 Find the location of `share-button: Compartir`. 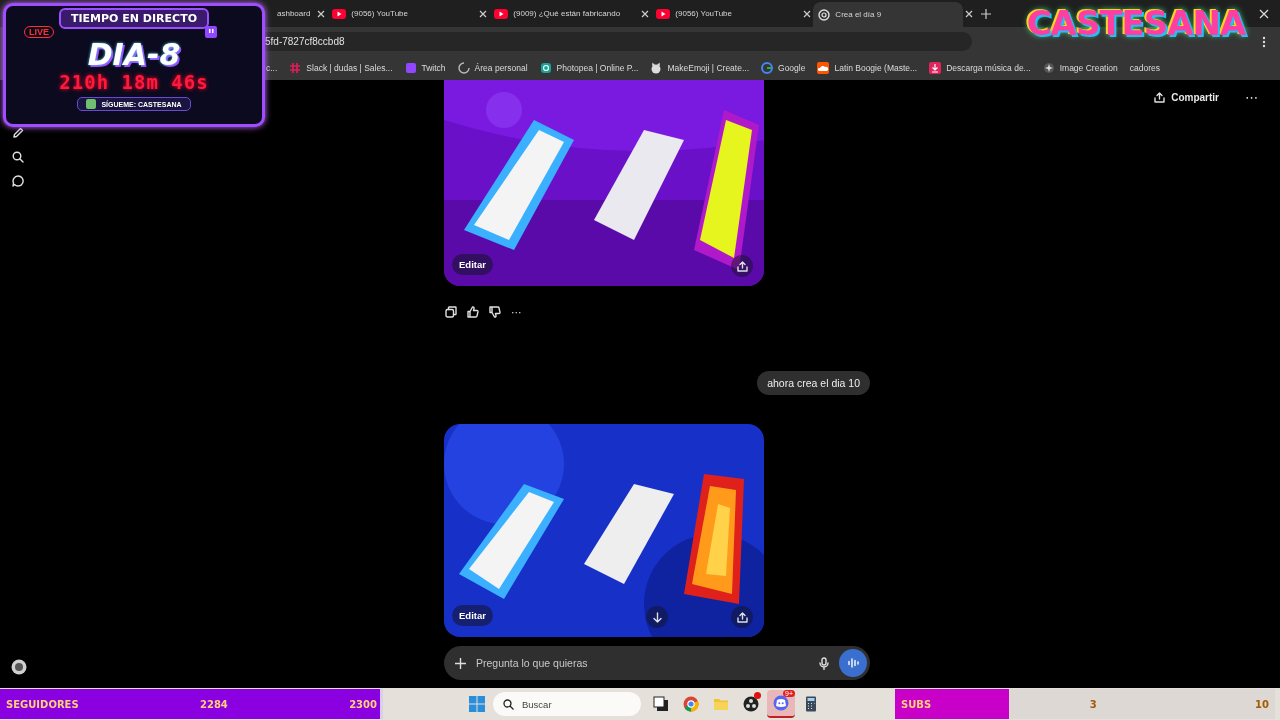

share-button: Compartir is located at coordinates (1186, 97).